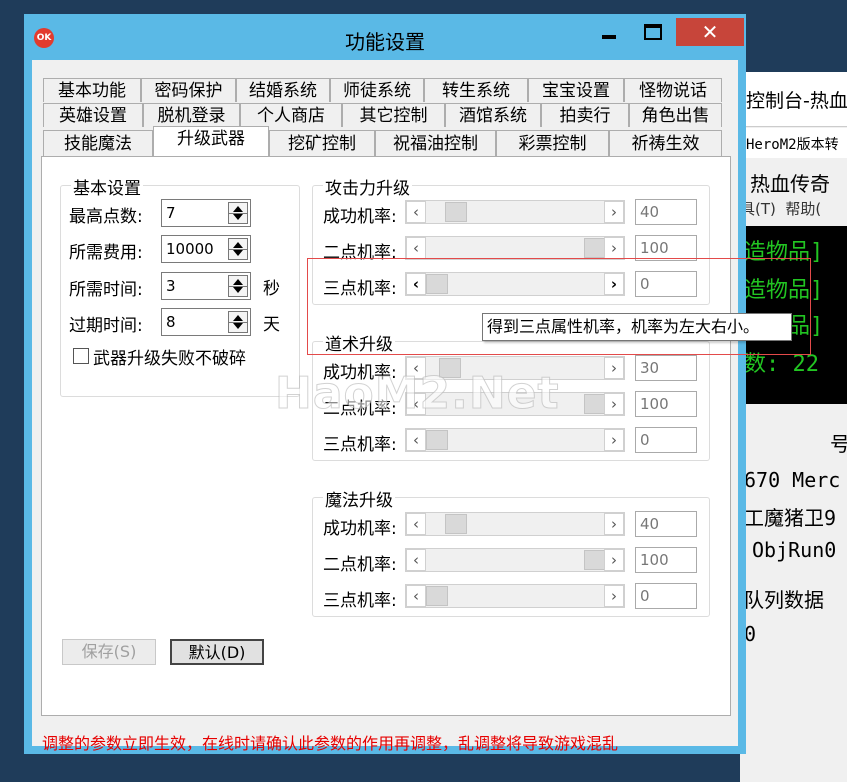 The image size is (847, 782). What do you see at coordinates (106, 253) in the screenshot?
I see `cost-label: 所需费用:` at bounding box center [106, 253].